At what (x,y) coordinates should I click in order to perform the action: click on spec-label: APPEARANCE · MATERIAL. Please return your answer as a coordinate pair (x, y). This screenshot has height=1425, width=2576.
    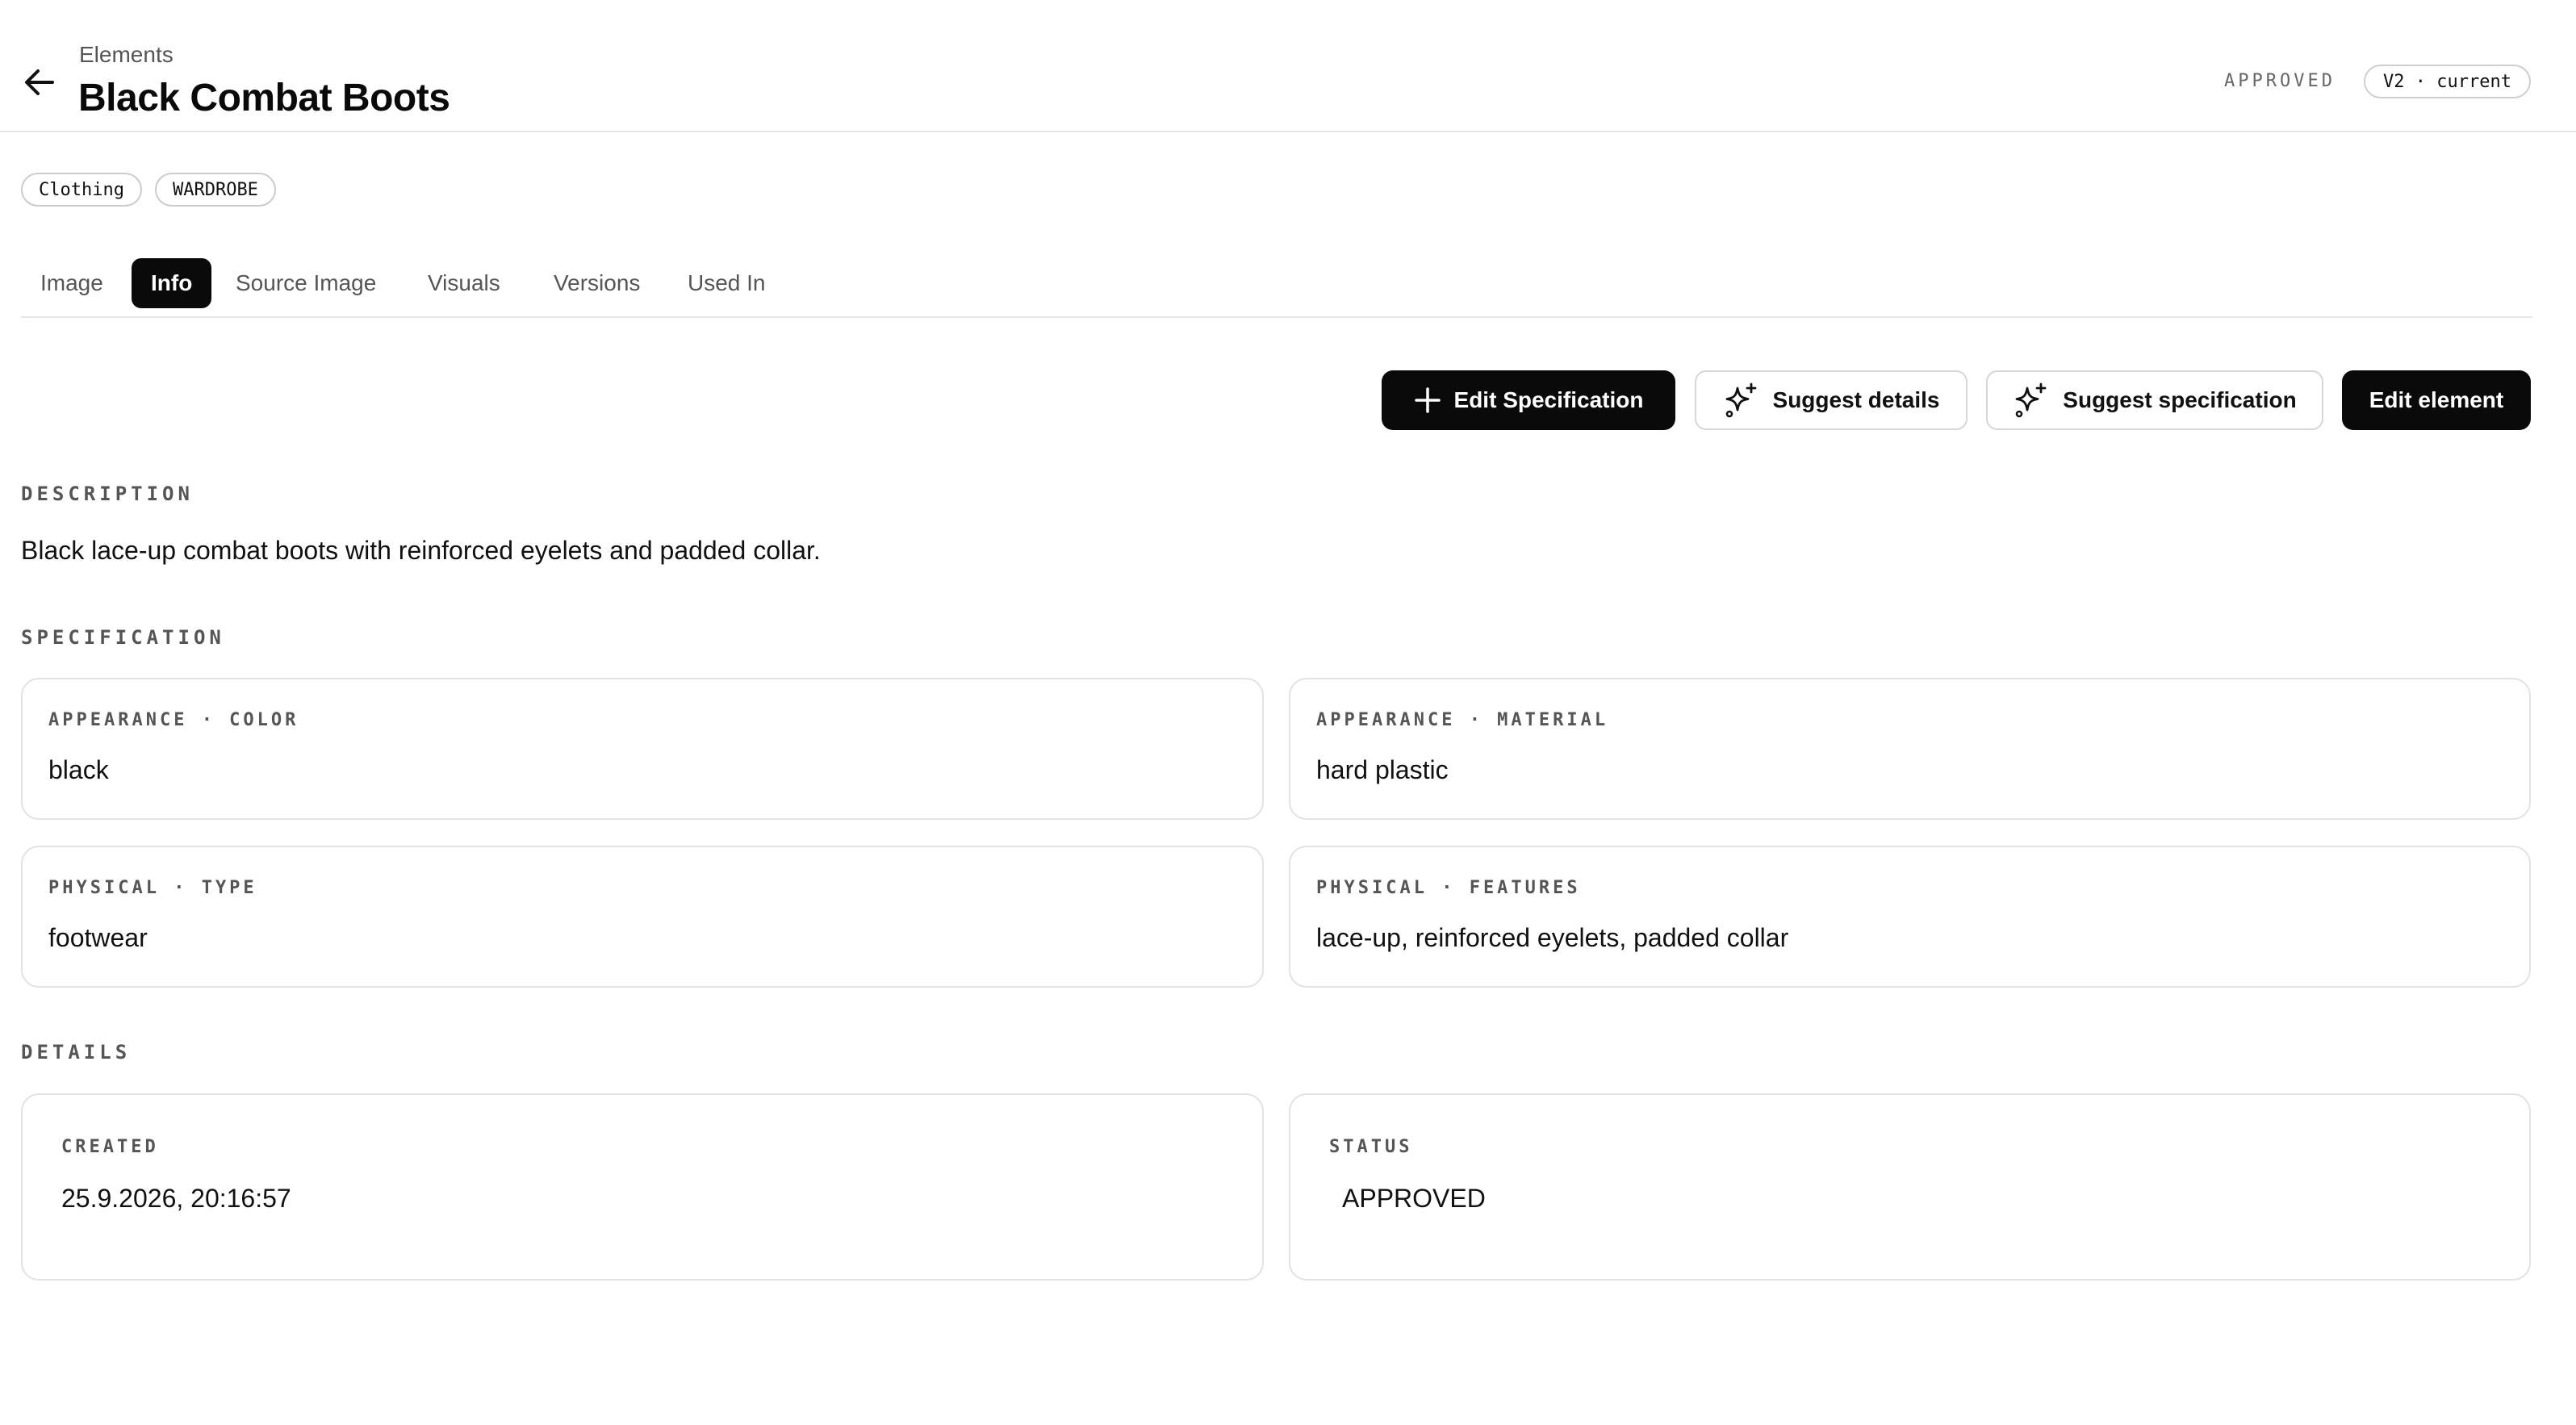
    Looking at the image, I should click on (1462, 720).